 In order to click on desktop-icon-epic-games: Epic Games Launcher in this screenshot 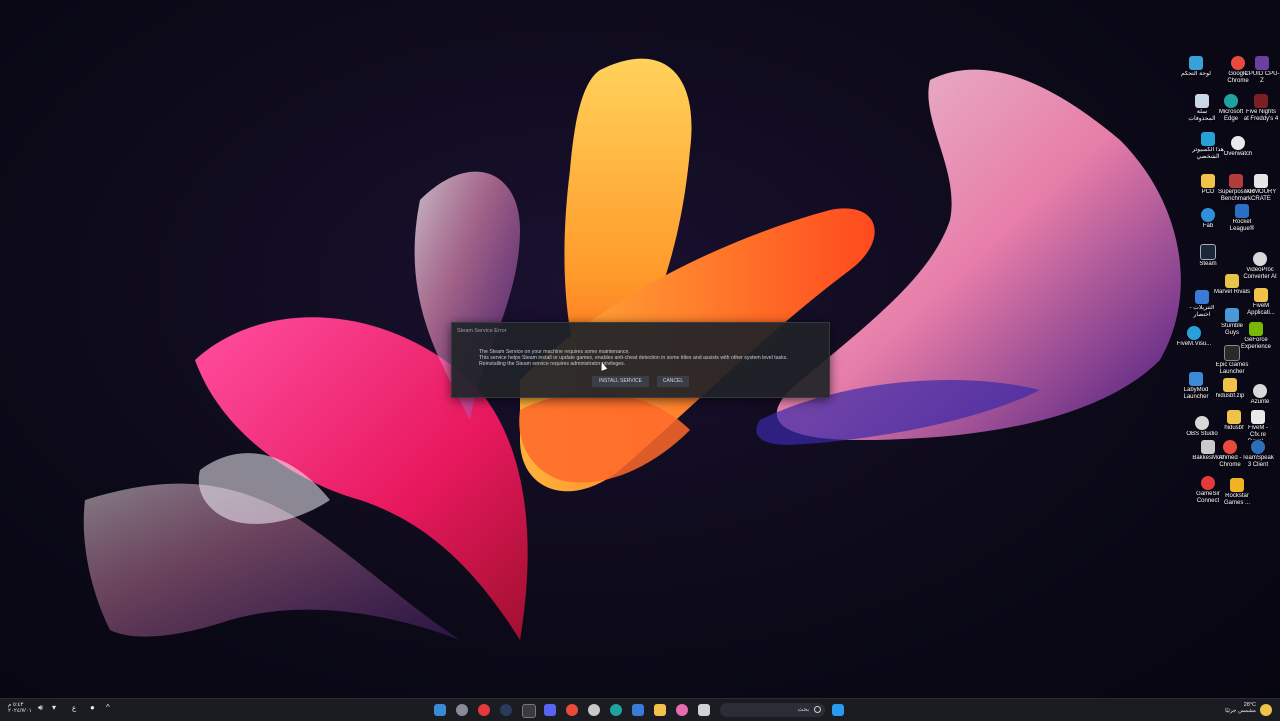, I will do `click(1232, 360)`.